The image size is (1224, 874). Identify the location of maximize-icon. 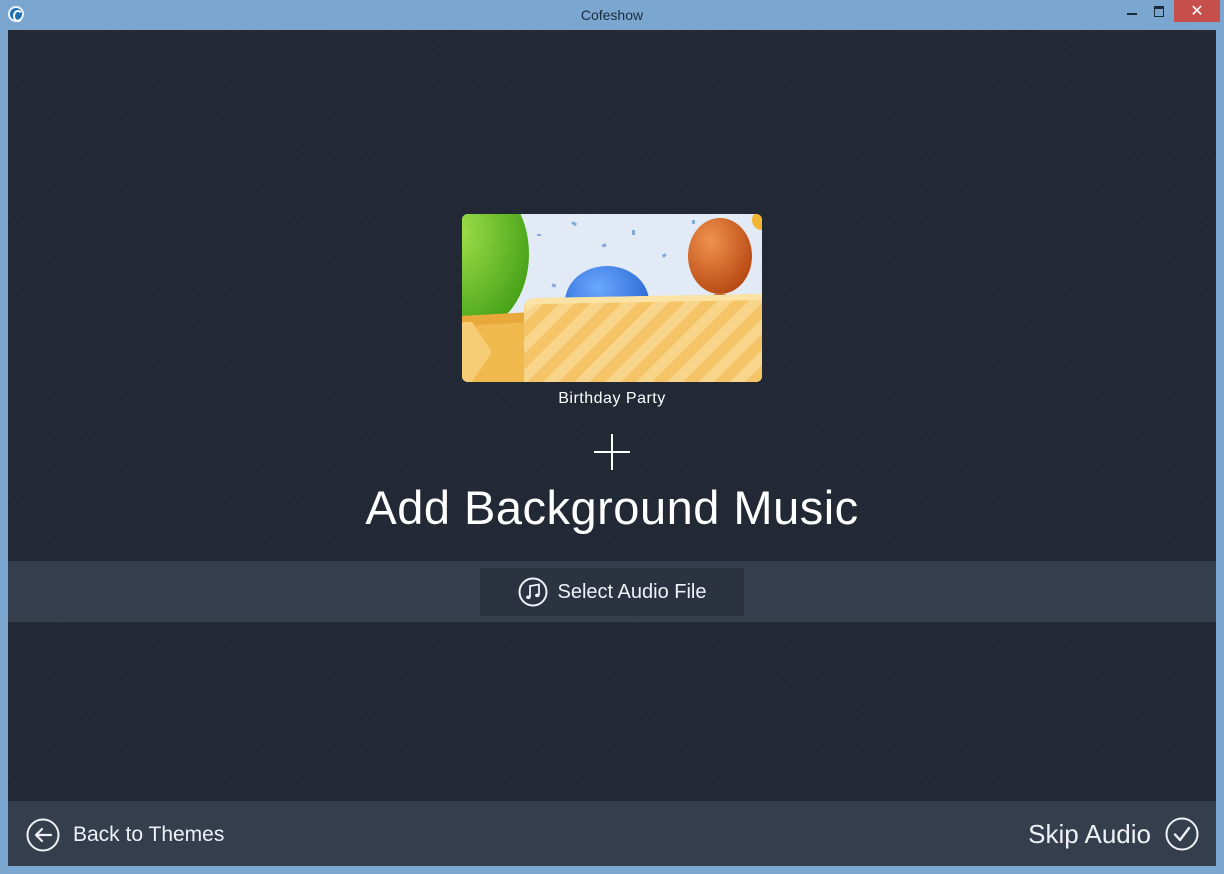
(1159, 11).